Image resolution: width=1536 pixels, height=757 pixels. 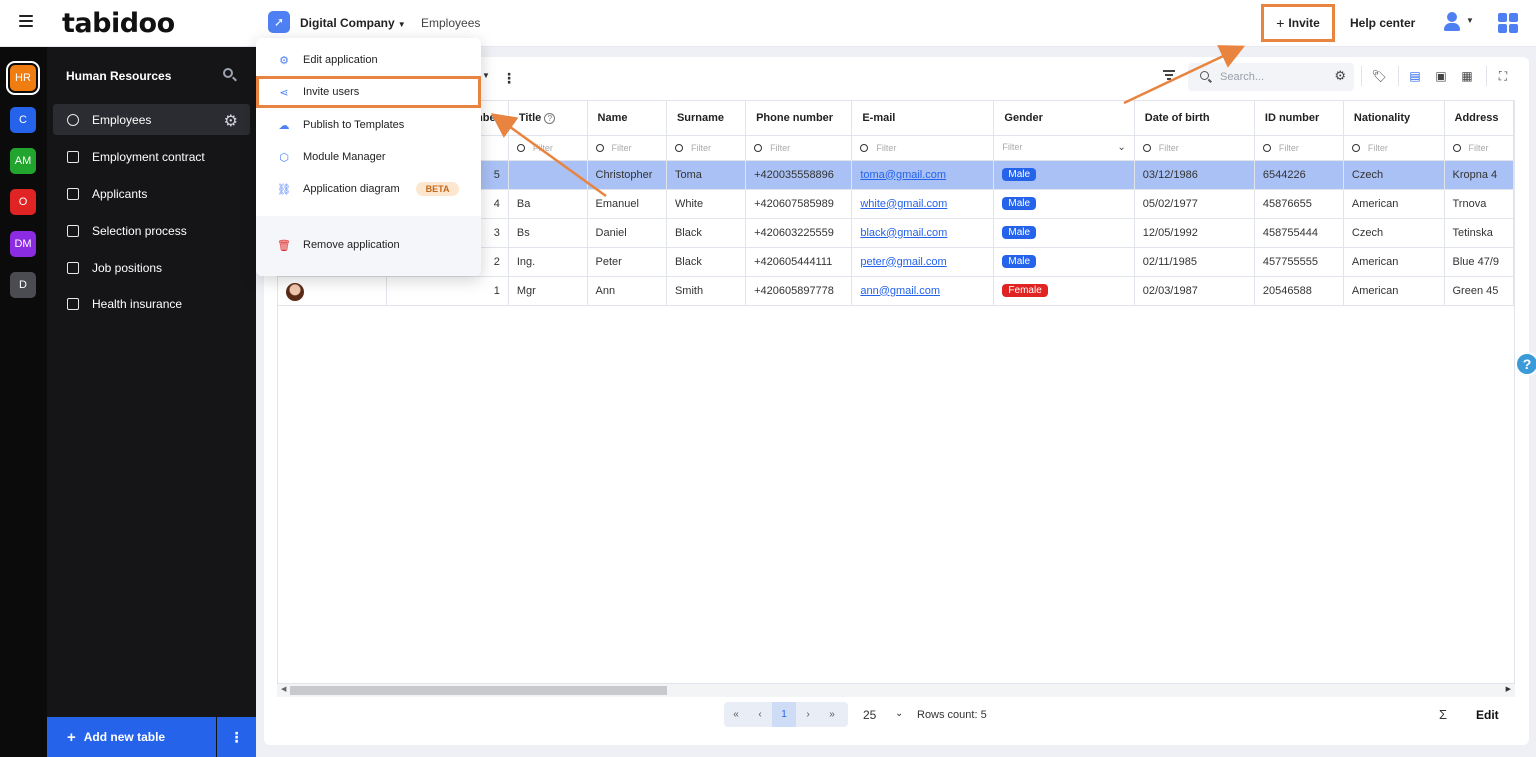 What do you see at coordinates (73, 156) in the screenshot?
I see `contract-icon` at bounding box center [73, 156].